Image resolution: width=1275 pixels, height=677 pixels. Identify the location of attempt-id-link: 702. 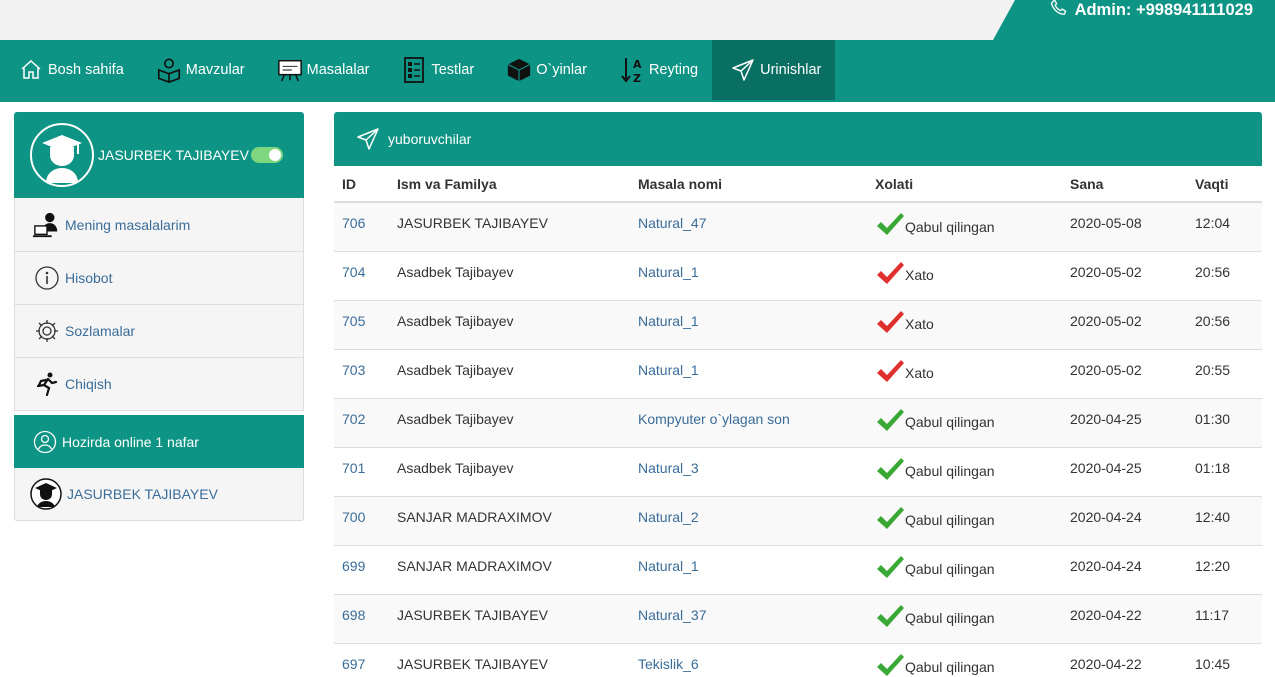
(361, 422).